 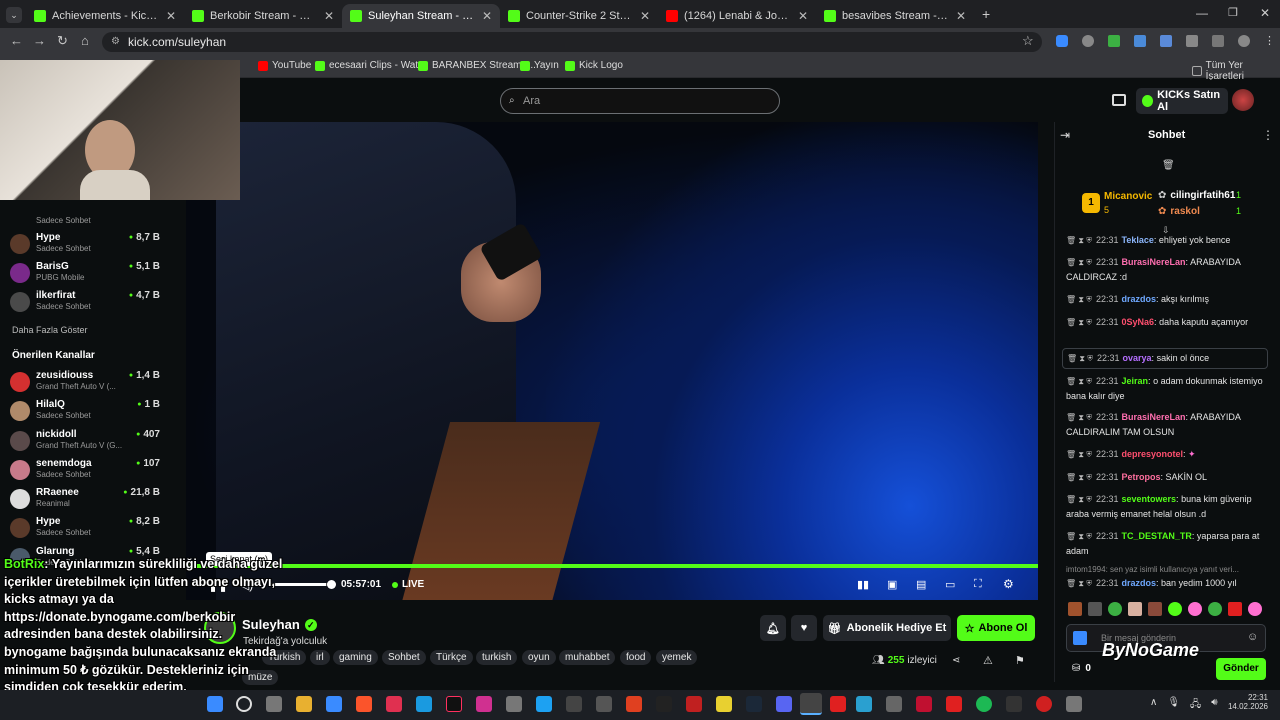 I want to click on volume-tray-icon: 🔊︎, so click(x=1214, y=705).